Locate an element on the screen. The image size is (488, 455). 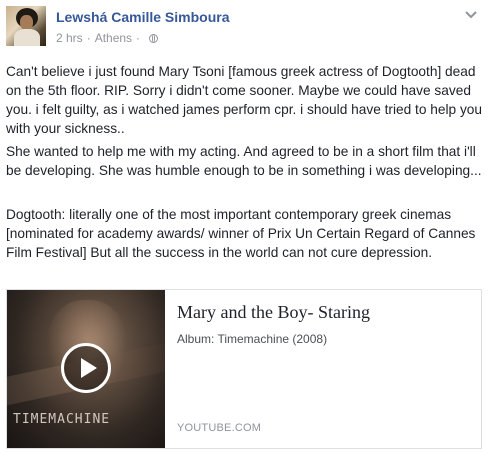
thumbnail-cover-text: TIMEMACHINE is located at coordinates (62, 419).